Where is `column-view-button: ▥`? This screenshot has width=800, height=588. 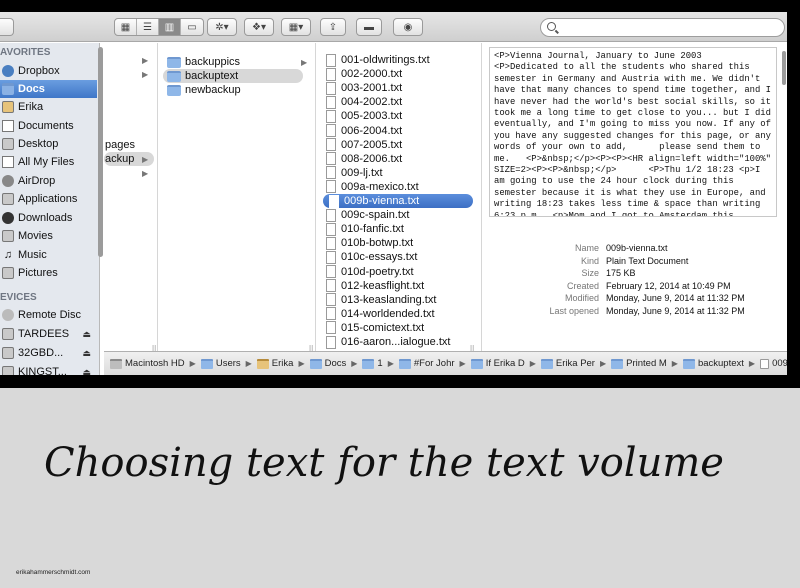 column-view-button: ▥ is located at coordinates (170, 27).